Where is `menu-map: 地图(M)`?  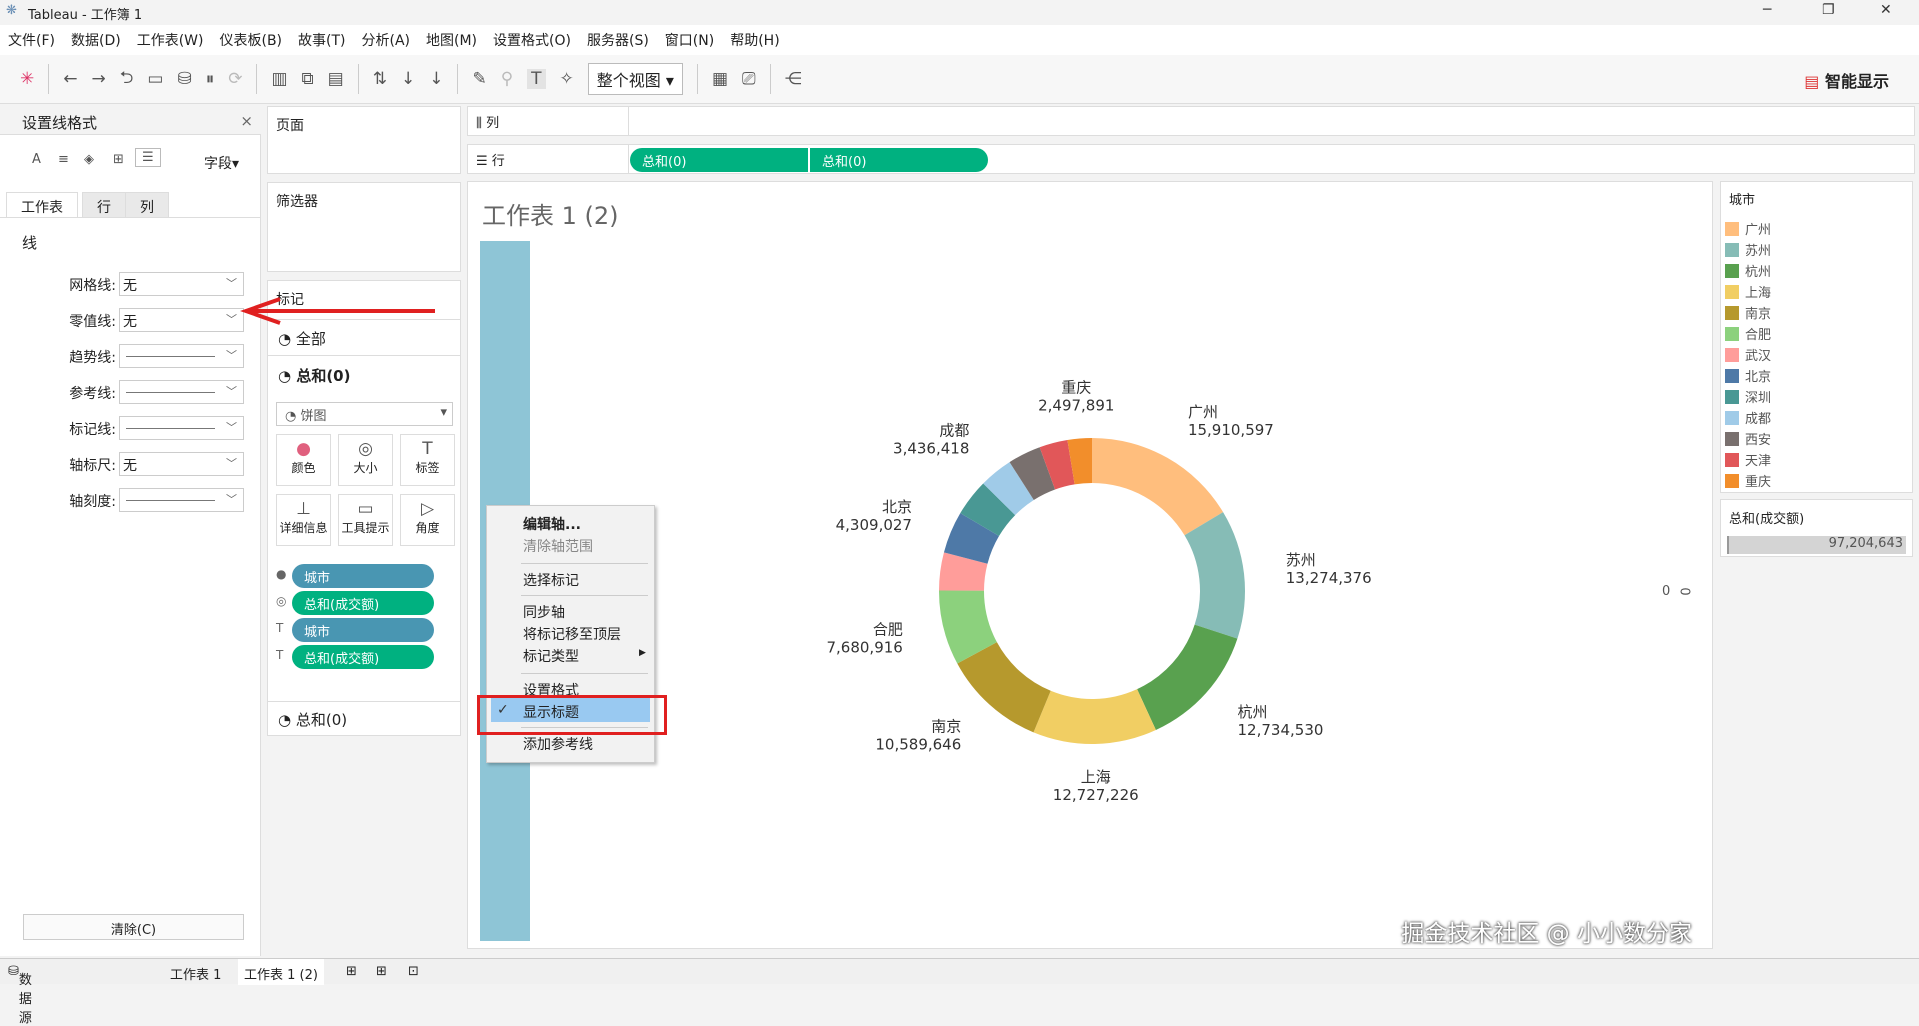
menu-map: 地图(M) is located at coordinates (451, 40).